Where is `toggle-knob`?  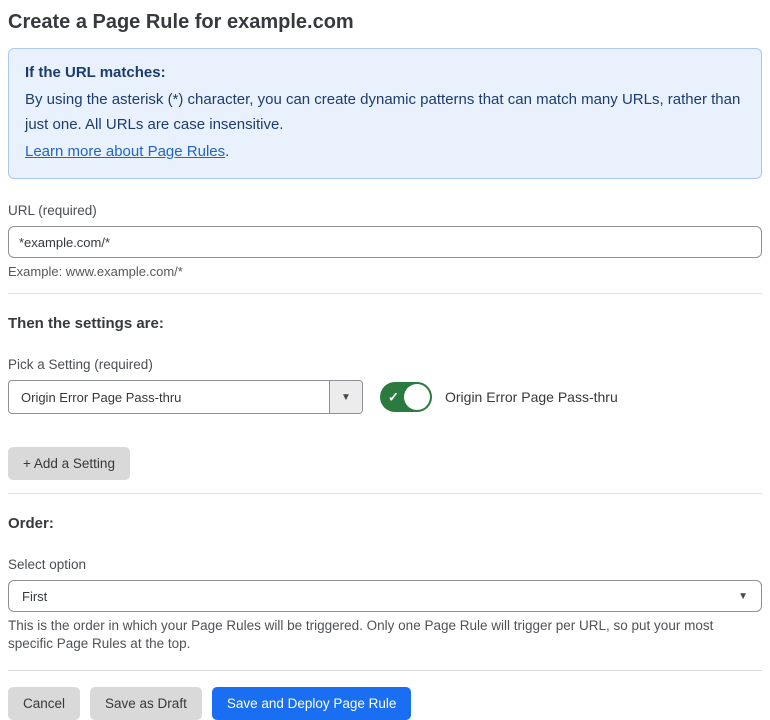
toggle-knob is located at coordinates (417, 397).